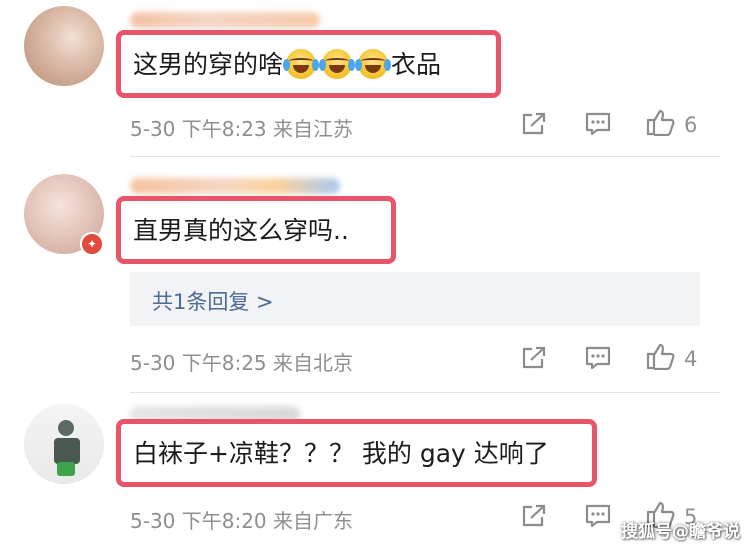 The image size is (754, 550). What do you see at coordinates (242, 363) in the screenshot?
I see `comment-meta: 5-30 下午8:25 来自北京` at bounding box center [242, 363].